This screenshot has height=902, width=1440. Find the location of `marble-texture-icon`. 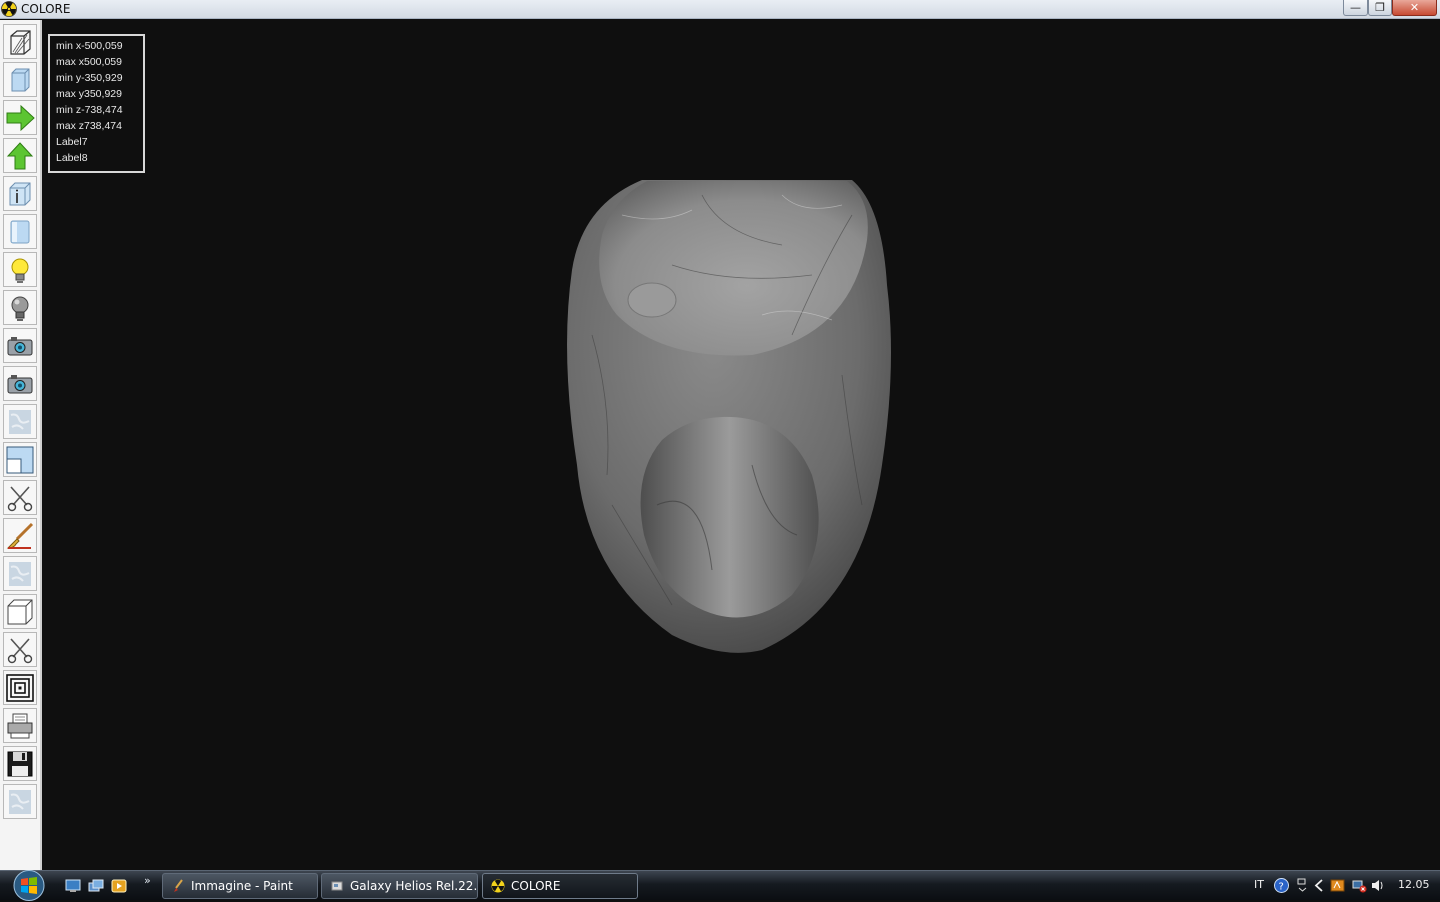

marble-texture-icon is located at coordinates (20, 421).